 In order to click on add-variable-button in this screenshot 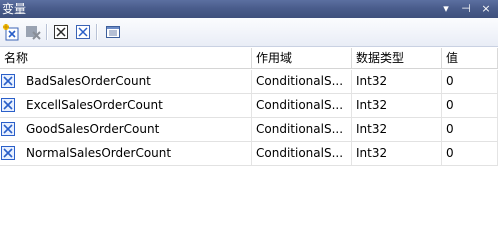, I will do `click(11, 32)`.